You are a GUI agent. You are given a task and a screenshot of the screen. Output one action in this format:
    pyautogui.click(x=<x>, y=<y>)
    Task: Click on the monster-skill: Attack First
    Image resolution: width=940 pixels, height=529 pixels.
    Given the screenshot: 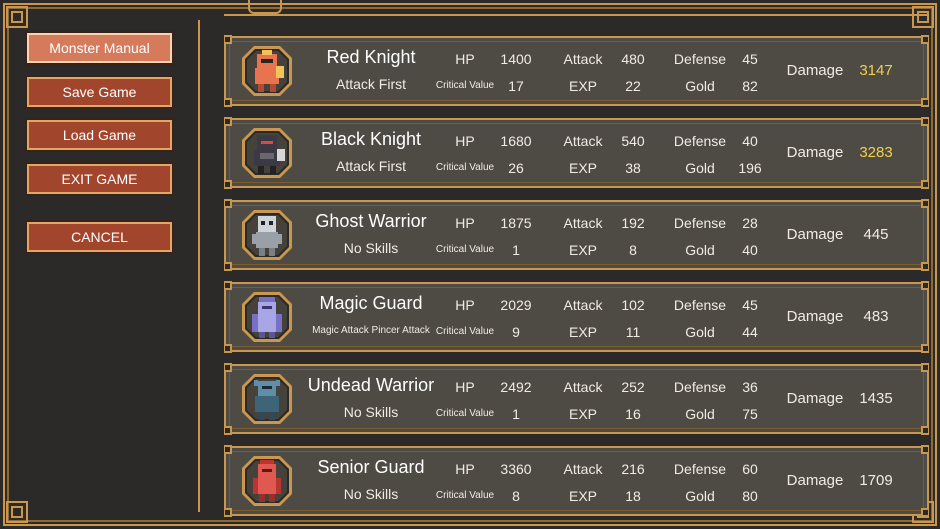 What is the action you would take?
    pyautogui.click(x=370, y=84)
    